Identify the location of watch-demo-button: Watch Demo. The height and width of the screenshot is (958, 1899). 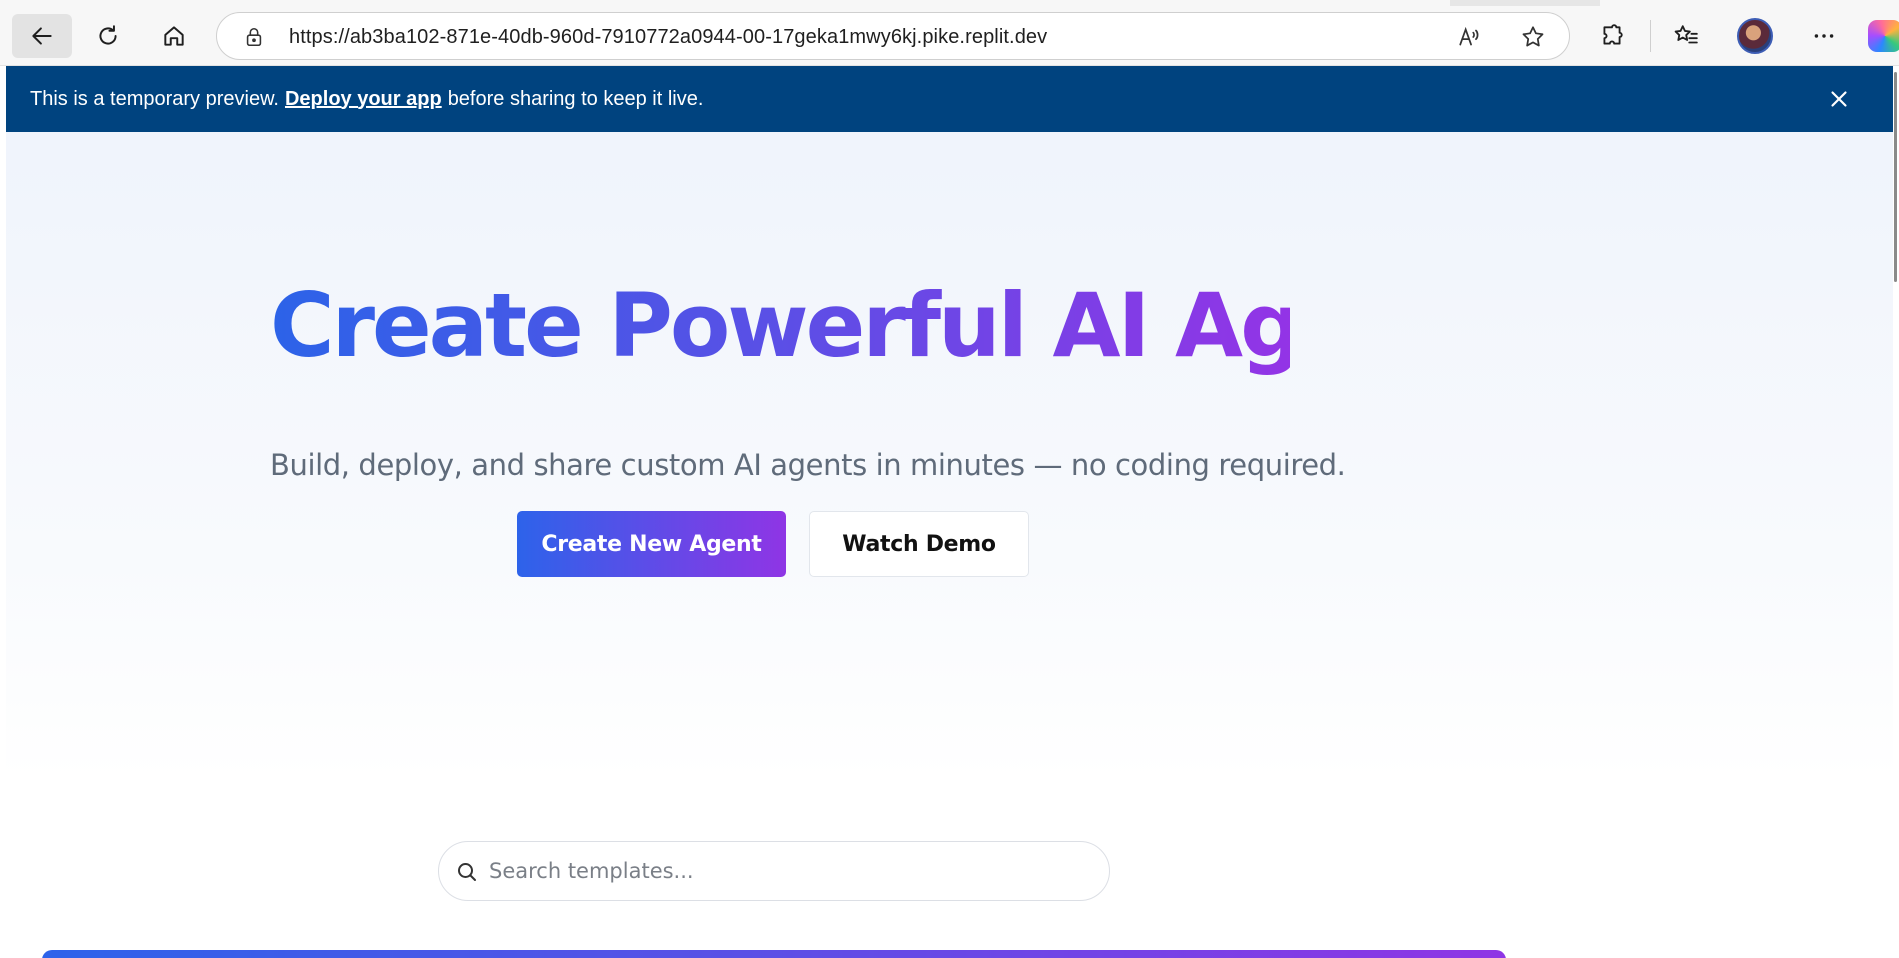
(919, 544).